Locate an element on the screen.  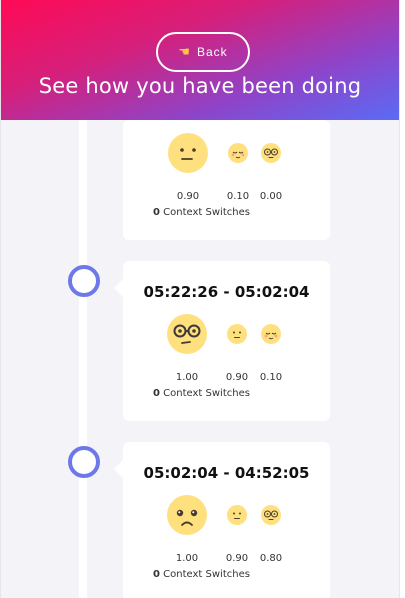
timeline-line is located at coordinates (83, 359).